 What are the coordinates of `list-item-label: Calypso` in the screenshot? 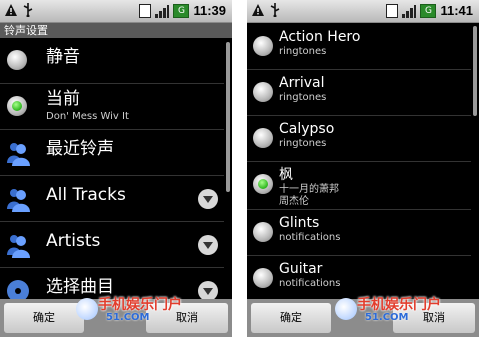 It's located at (307, 129).